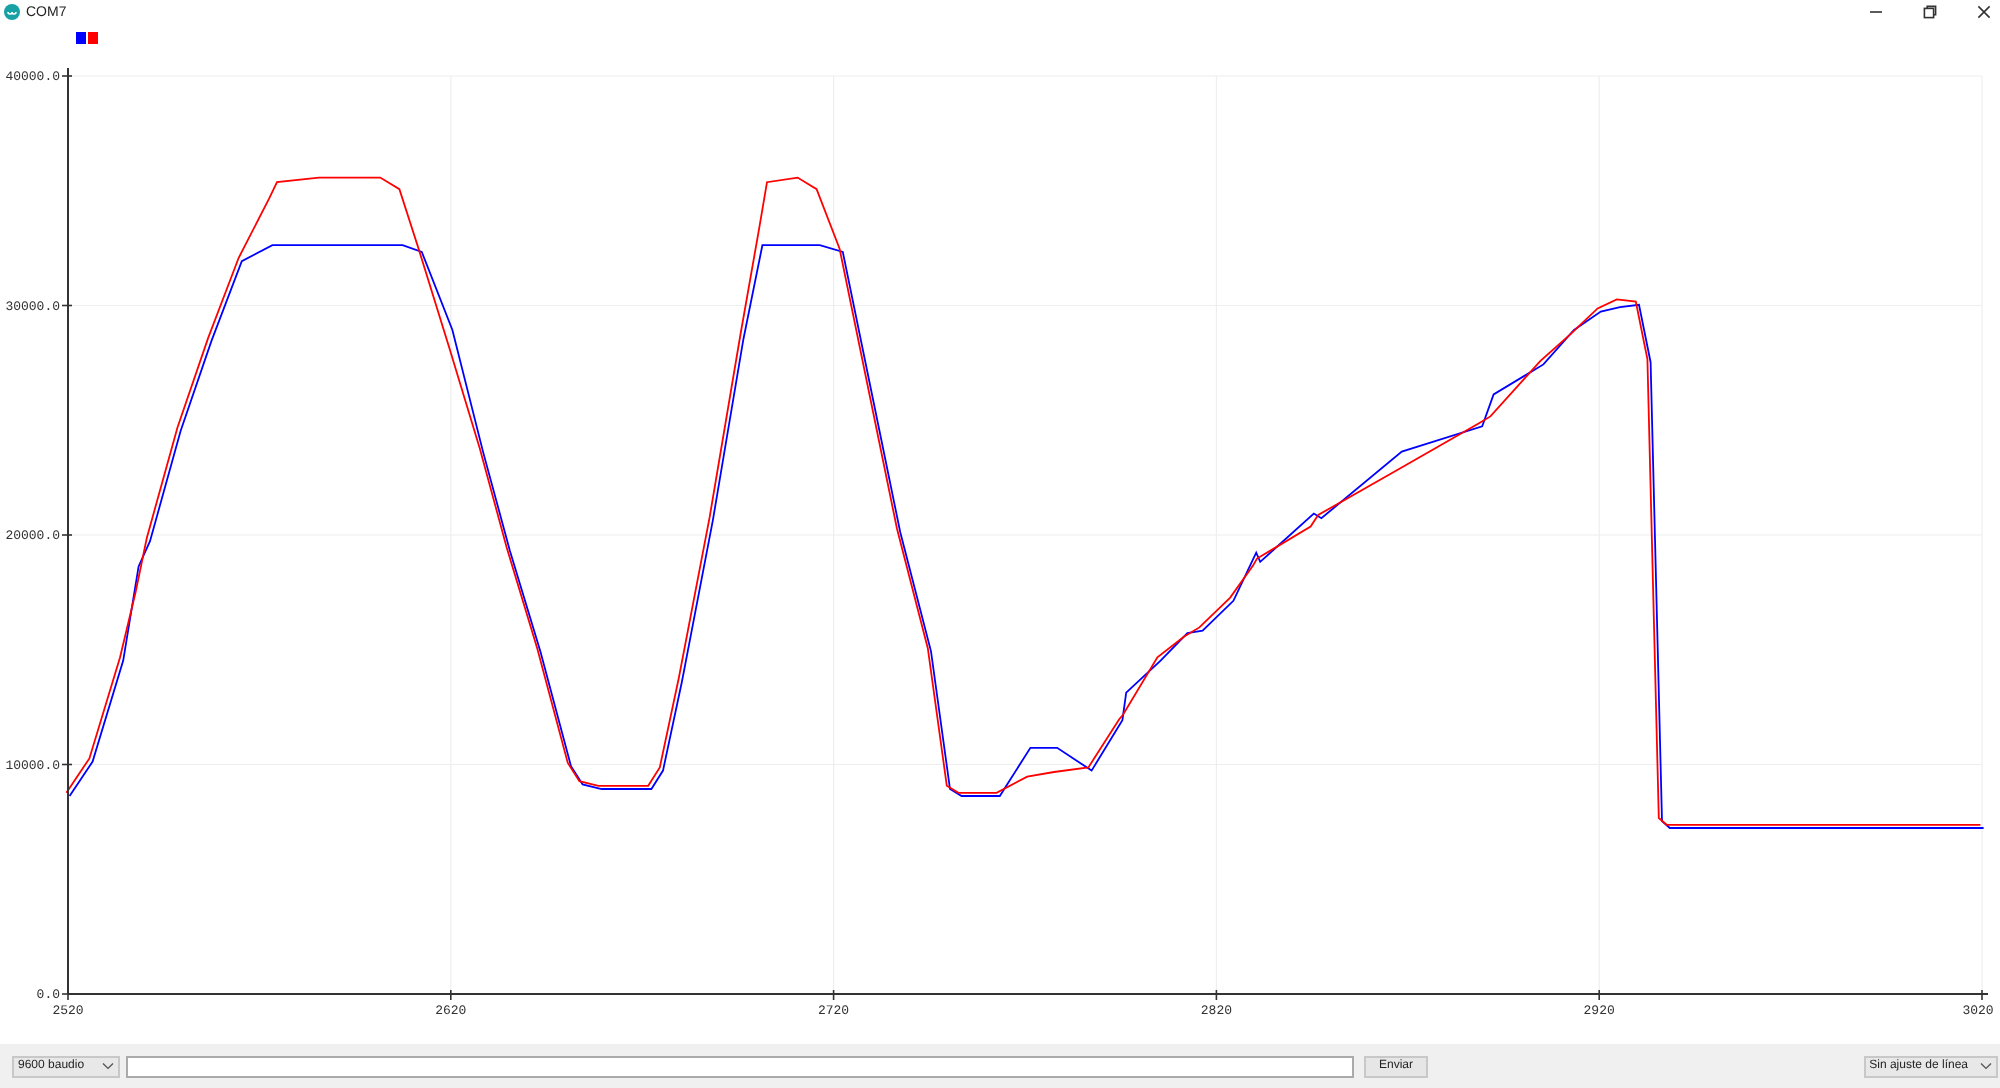 The image size is (2000, 1088). What do you see at coordinates (740, 1066) in the screenshot?
I see `message-input` at bounding box center [740, 1066].